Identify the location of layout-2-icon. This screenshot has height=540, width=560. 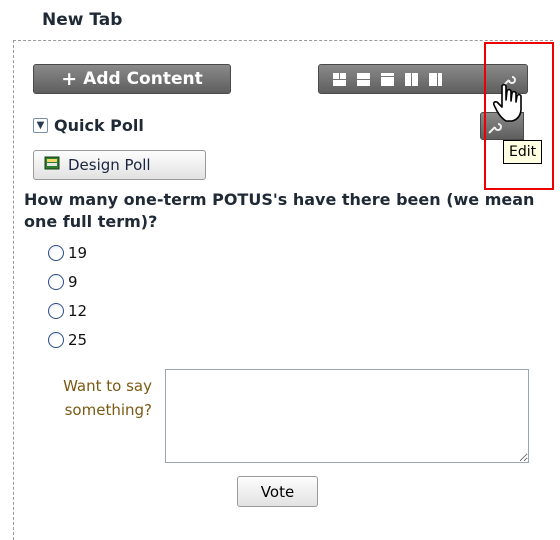
(363, 79).